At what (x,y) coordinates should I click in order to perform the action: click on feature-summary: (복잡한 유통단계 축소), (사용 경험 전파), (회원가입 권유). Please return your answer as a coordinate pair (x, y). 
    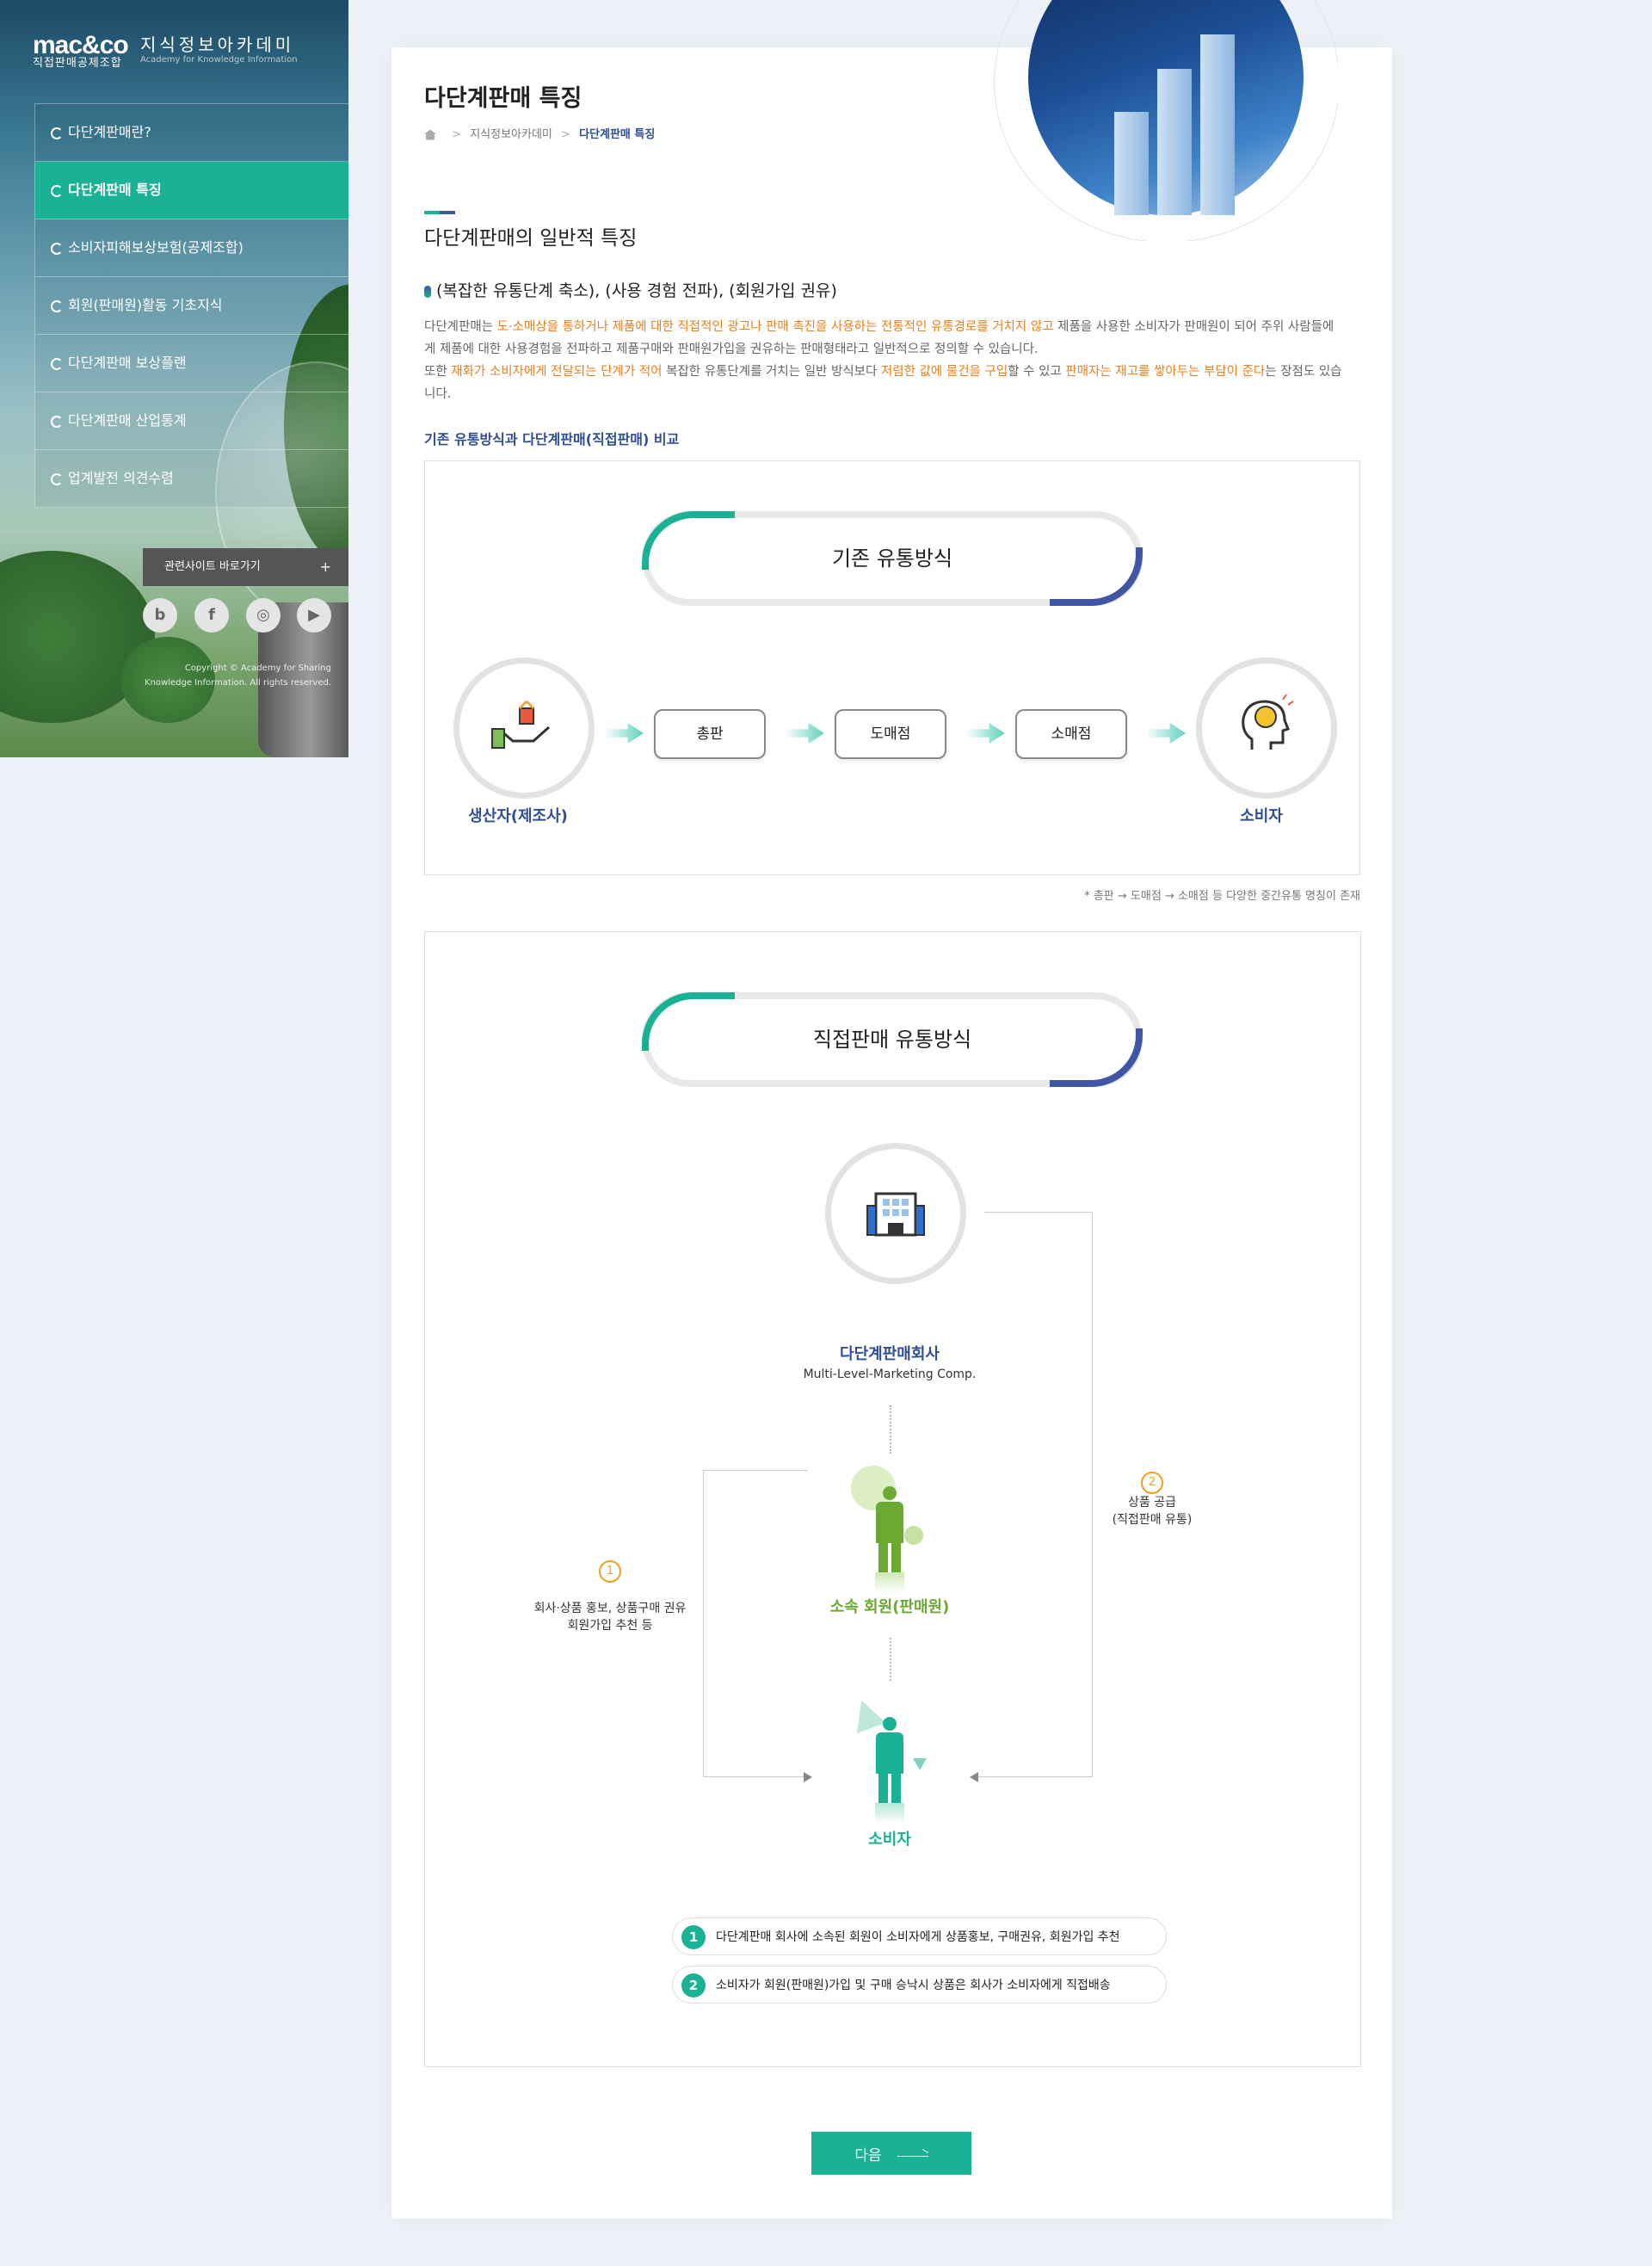
    Looking at the image, I should click on (630, 289).